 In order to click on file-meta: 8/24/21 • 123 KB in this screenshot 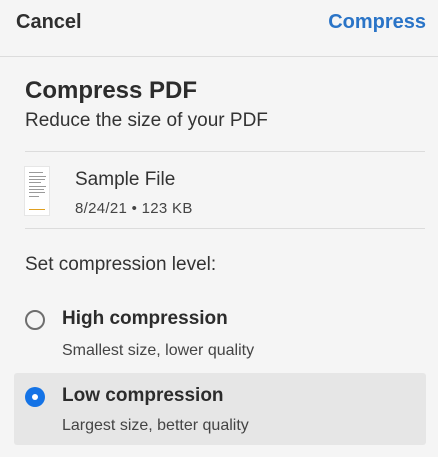, I will do `click(134, 208)`.